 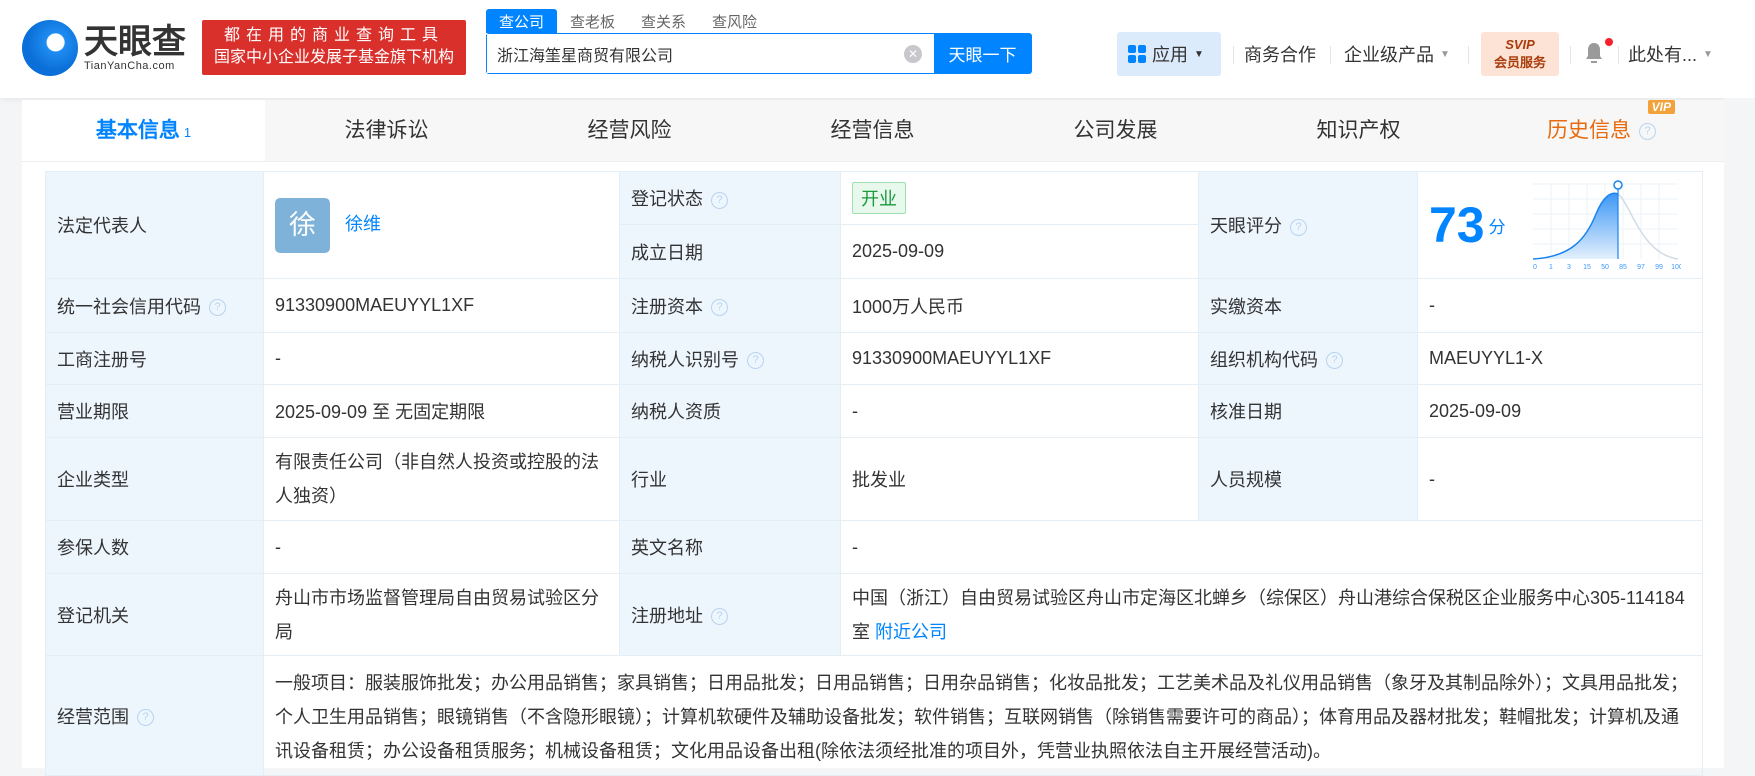 What do you see at coordinates (154, 614) in the screenshot?
I see `authority-label: 登记机关` at bounding box center [154, 614].